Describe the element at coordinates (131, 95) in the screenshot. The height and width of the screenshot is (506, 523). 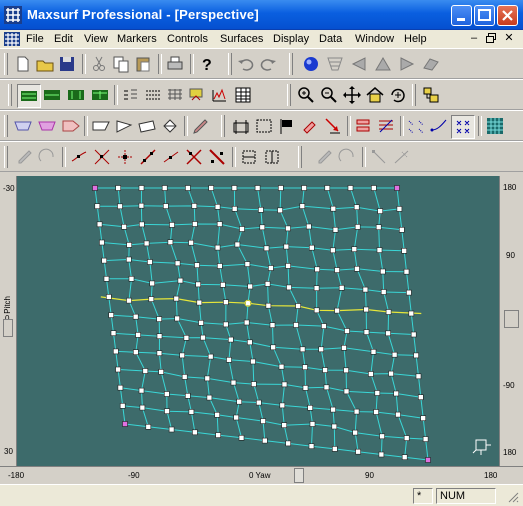
I see `contours-icon` at that location.